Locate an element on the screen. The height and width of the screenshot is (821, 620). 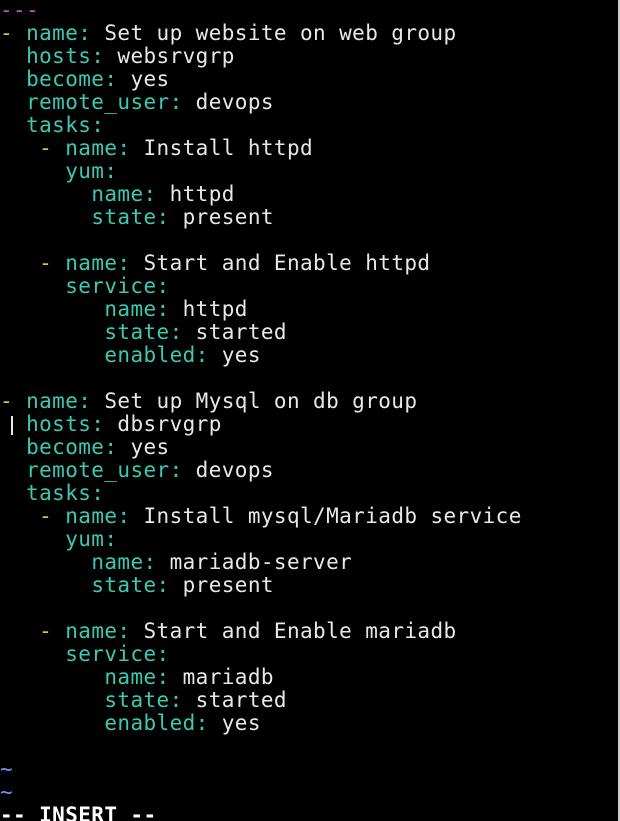
yaml-value: Set up website on web group is located at coordinates (274, 33).